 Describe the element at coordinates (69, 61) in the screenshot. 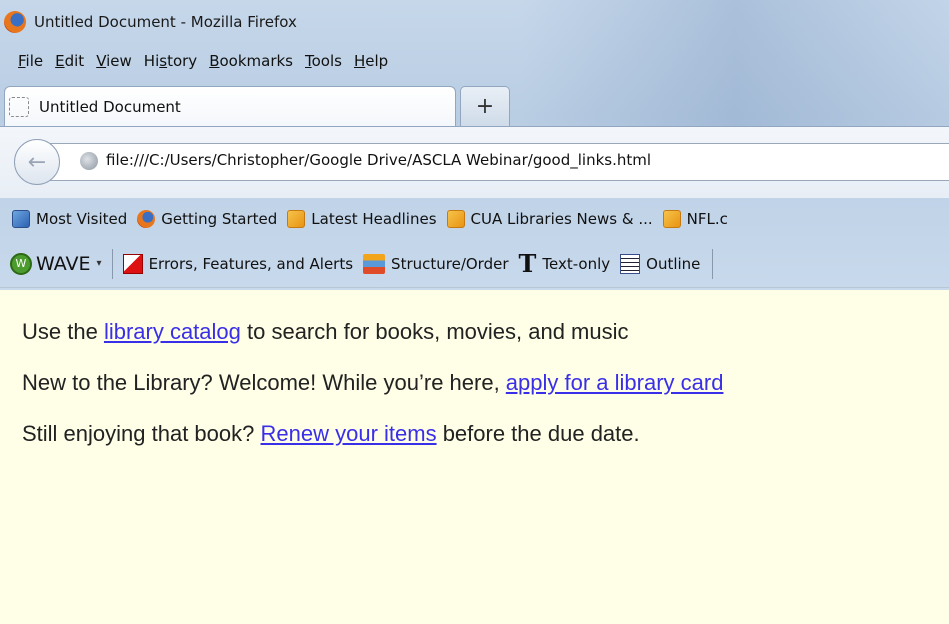

I see `menu-edit: Edit` at that location.